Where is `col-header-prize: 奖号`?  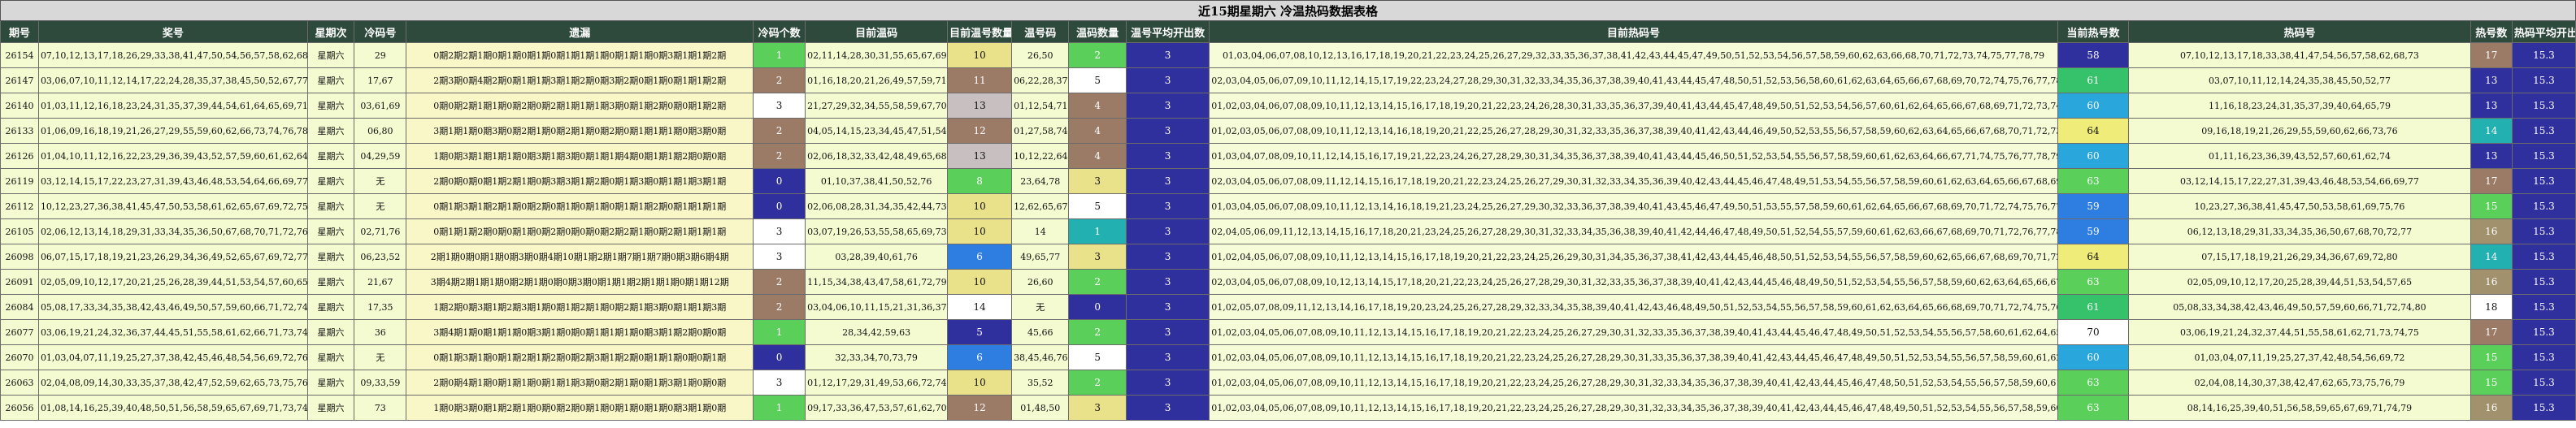 col-header-prize: 奖号 is located at coordinates (172, 31).